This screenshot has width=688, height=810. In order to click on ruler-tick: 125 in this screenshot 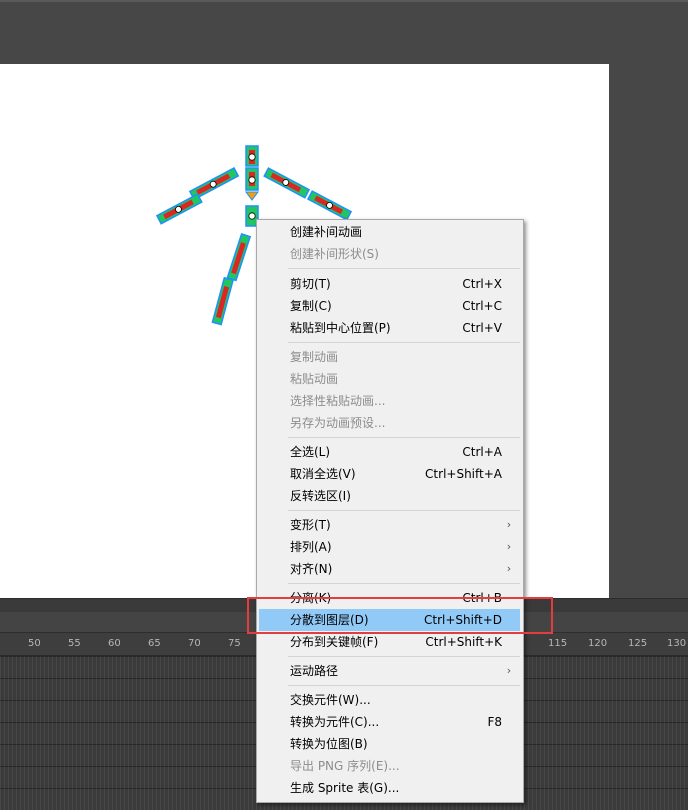, I will do `click(638, 643)`.